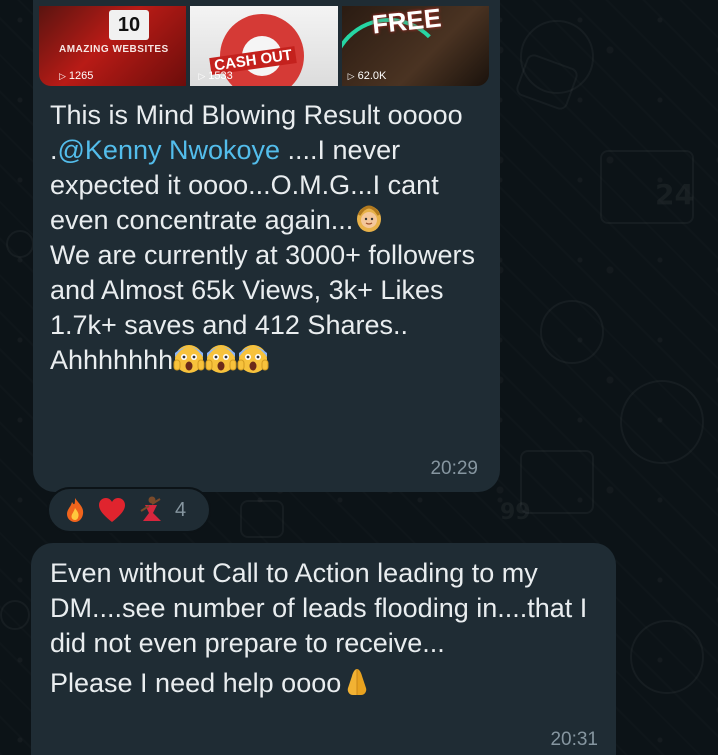 The height and width of the screenshot is (755, 718). Describe the element at coordinates (75, 510) in the screenshot. I see `fire-emoji` at that location.